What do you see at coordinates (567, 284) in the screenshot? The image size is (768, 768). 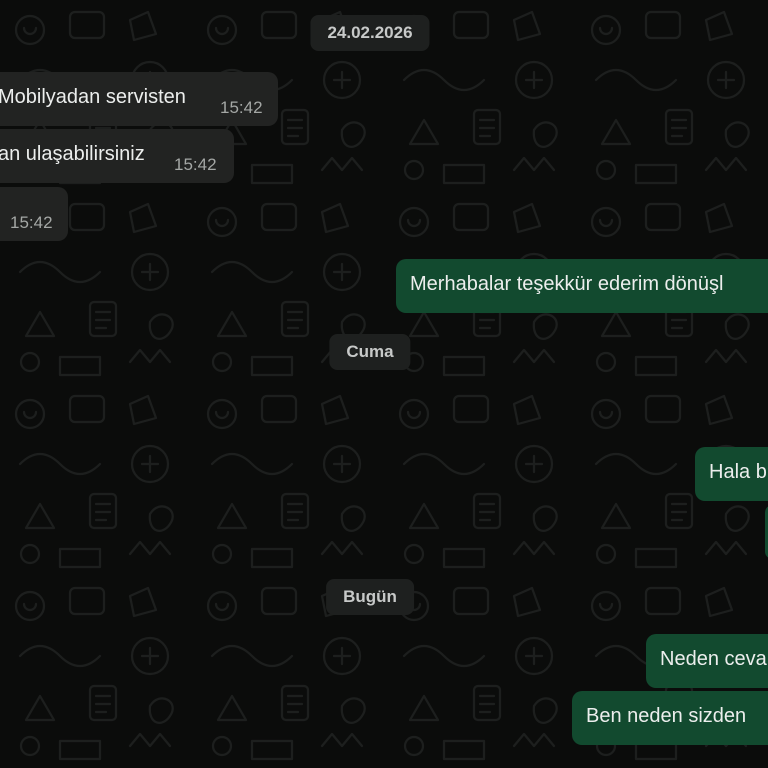 I see `message-text: Merhabalar teşekkür ederim dönüşl` at bounding box center [567, 284].